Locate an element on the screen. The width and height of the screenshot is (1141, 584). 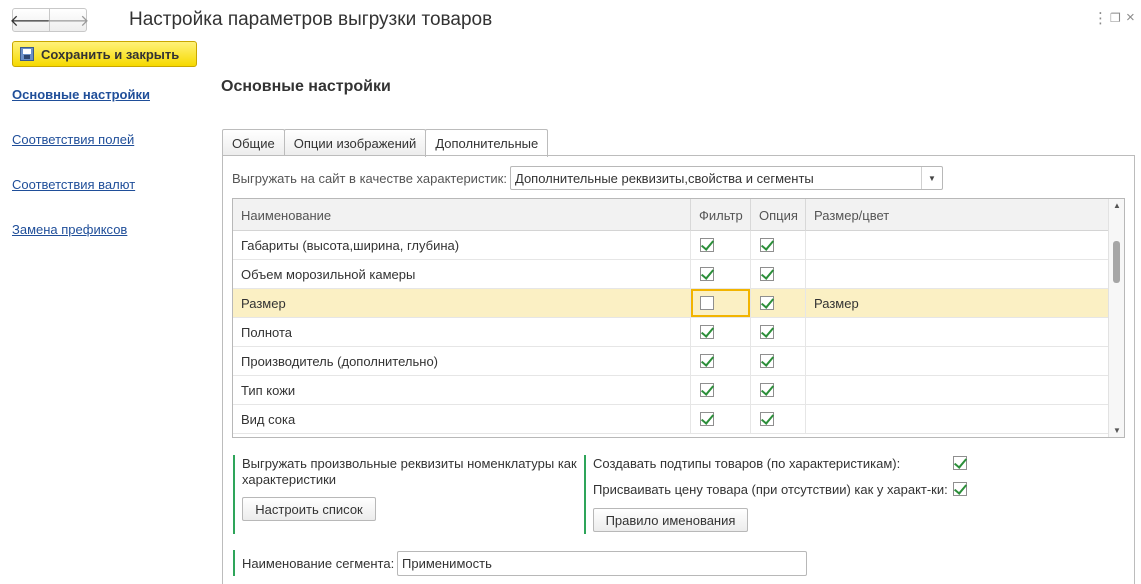
tab-additional: Дополнительные is located at coordinates (487, 143).